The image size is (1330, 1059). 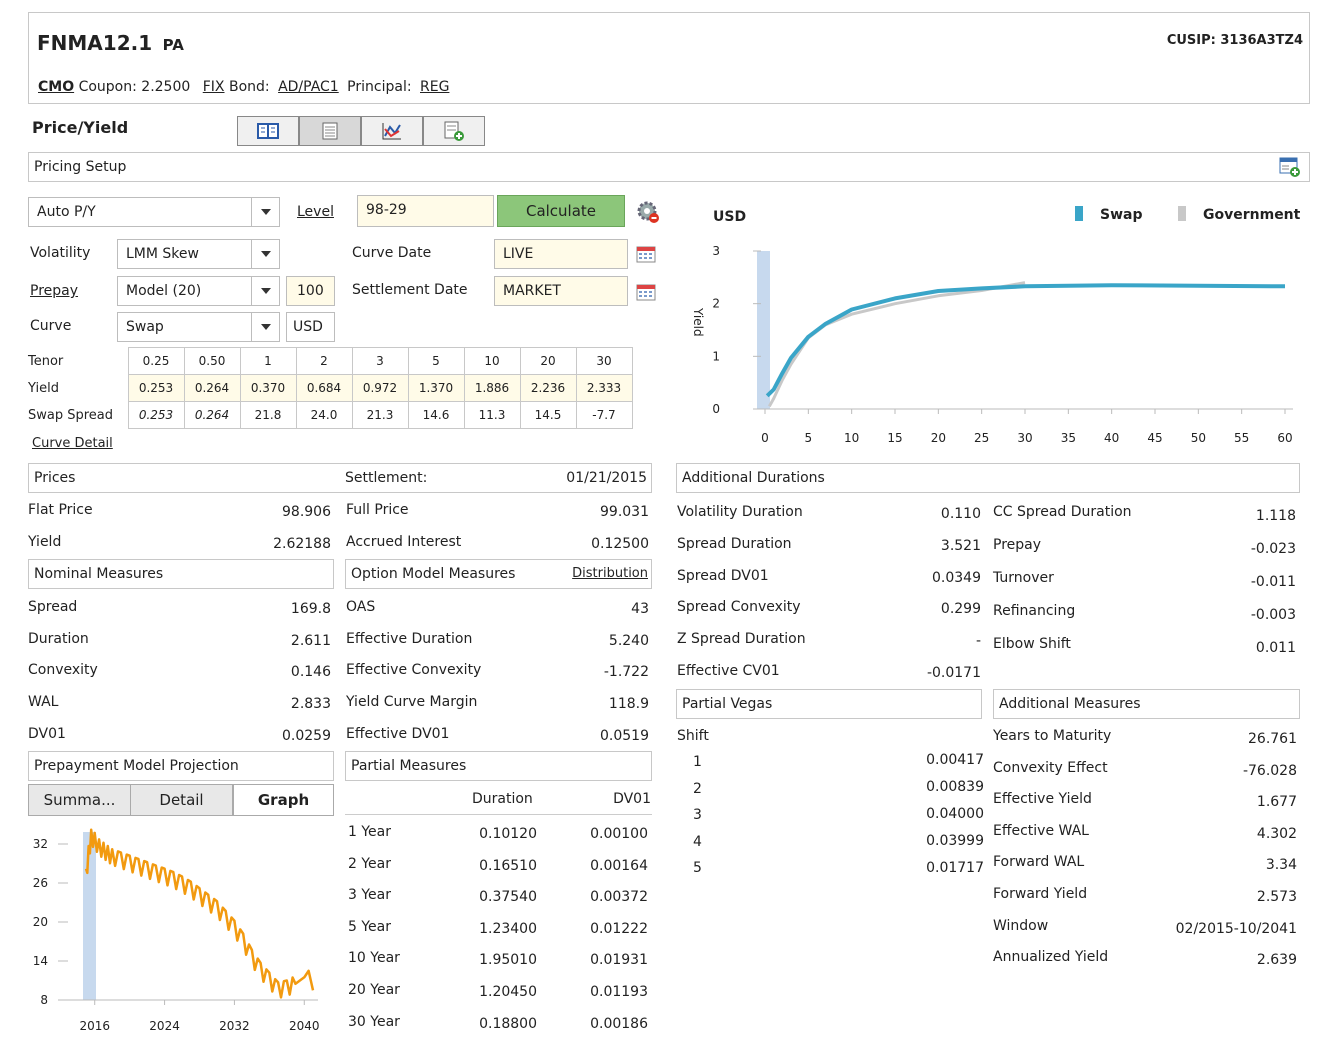 What do you see at coordinates (71, 415) in the screenshot?
I see `swap-spread-label: Swap Spread` at bounding box center [71, 415].